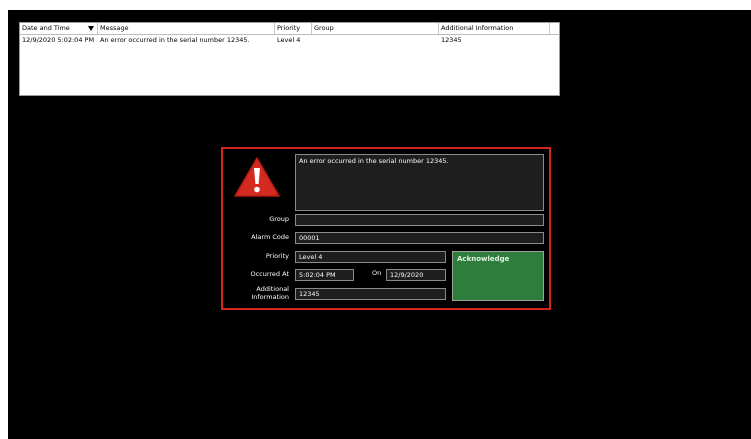  What do you see at coordinates (269, 274) in the screenshot?
I see `occurred-at-label: Occurred At` at bounding box center [269, 274].